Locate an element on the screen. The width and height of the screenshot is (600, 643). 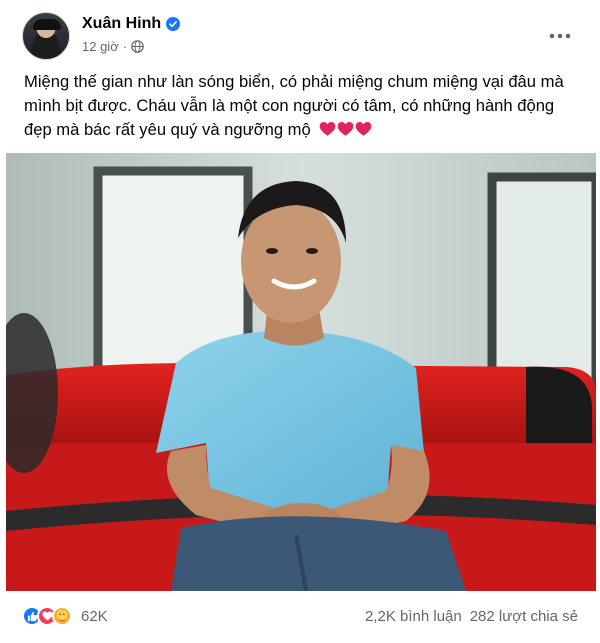
author-row: Xuân Hinh is located at coordinates (131, 24).